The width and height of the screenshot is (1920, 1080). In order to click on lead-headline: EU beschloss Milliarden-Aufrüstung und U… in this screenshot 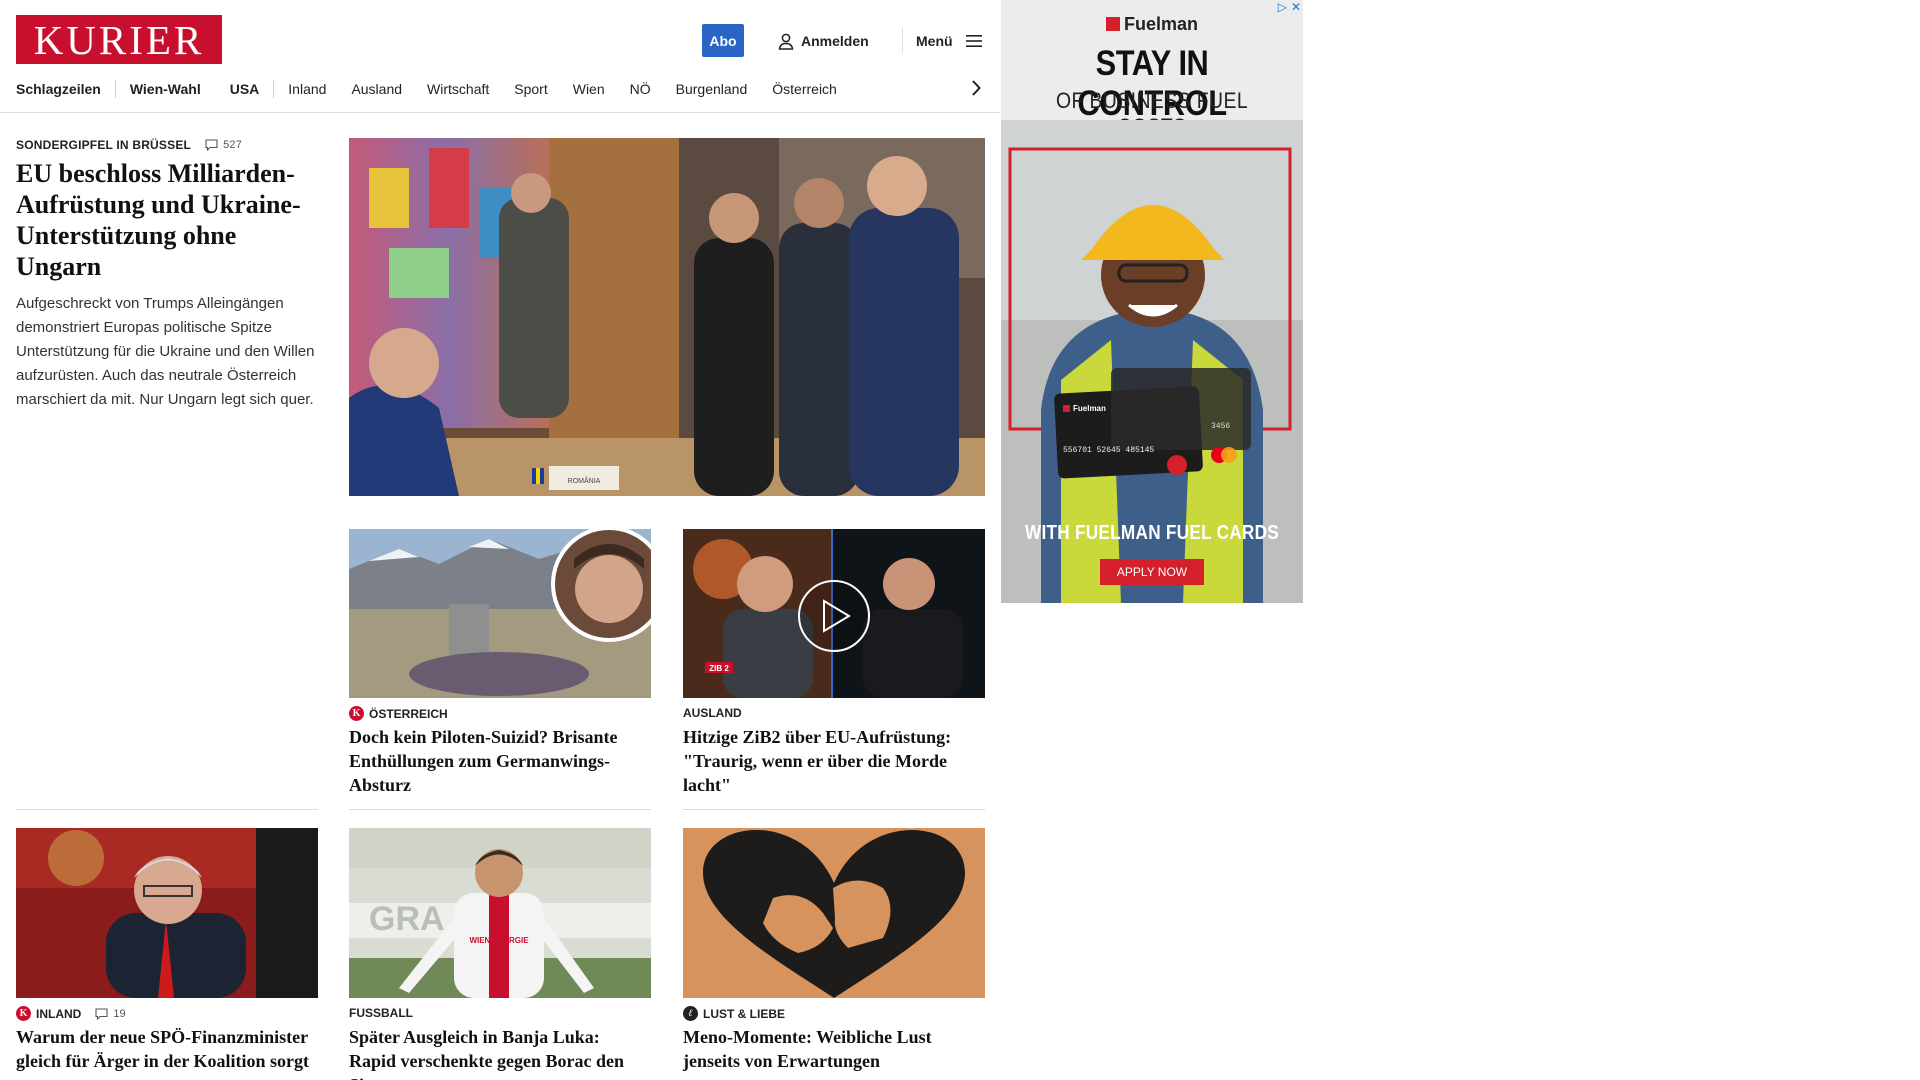, I will do `click(166, 220)`.